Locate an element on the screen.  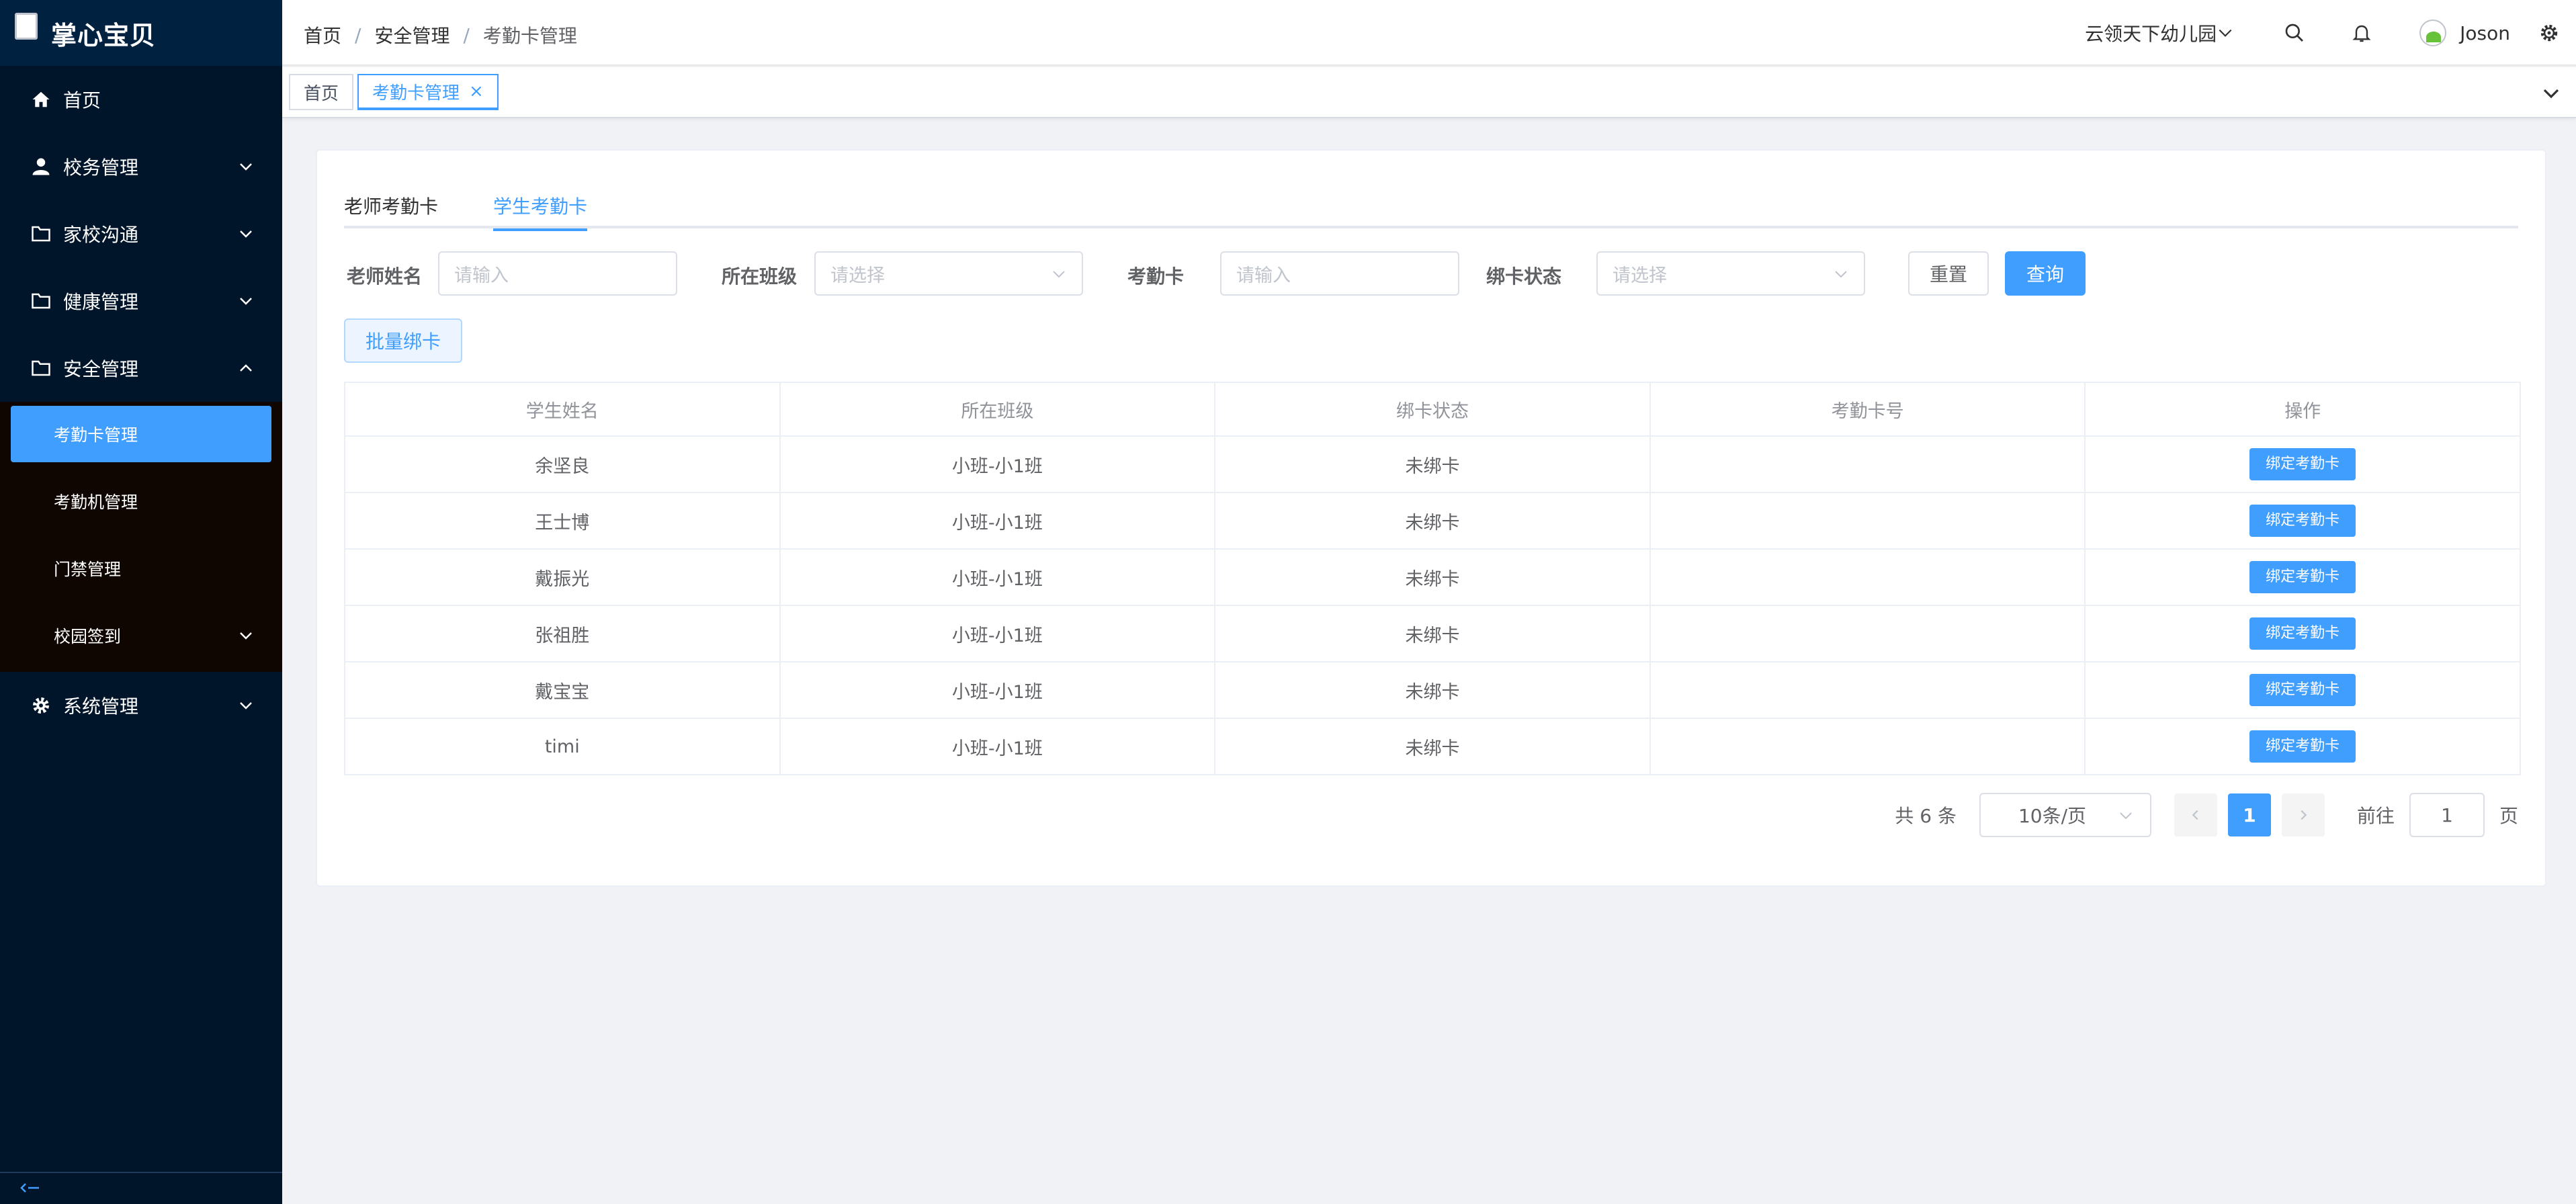
student-name-cell: 余坚良 is located at coordinates (562, 464).